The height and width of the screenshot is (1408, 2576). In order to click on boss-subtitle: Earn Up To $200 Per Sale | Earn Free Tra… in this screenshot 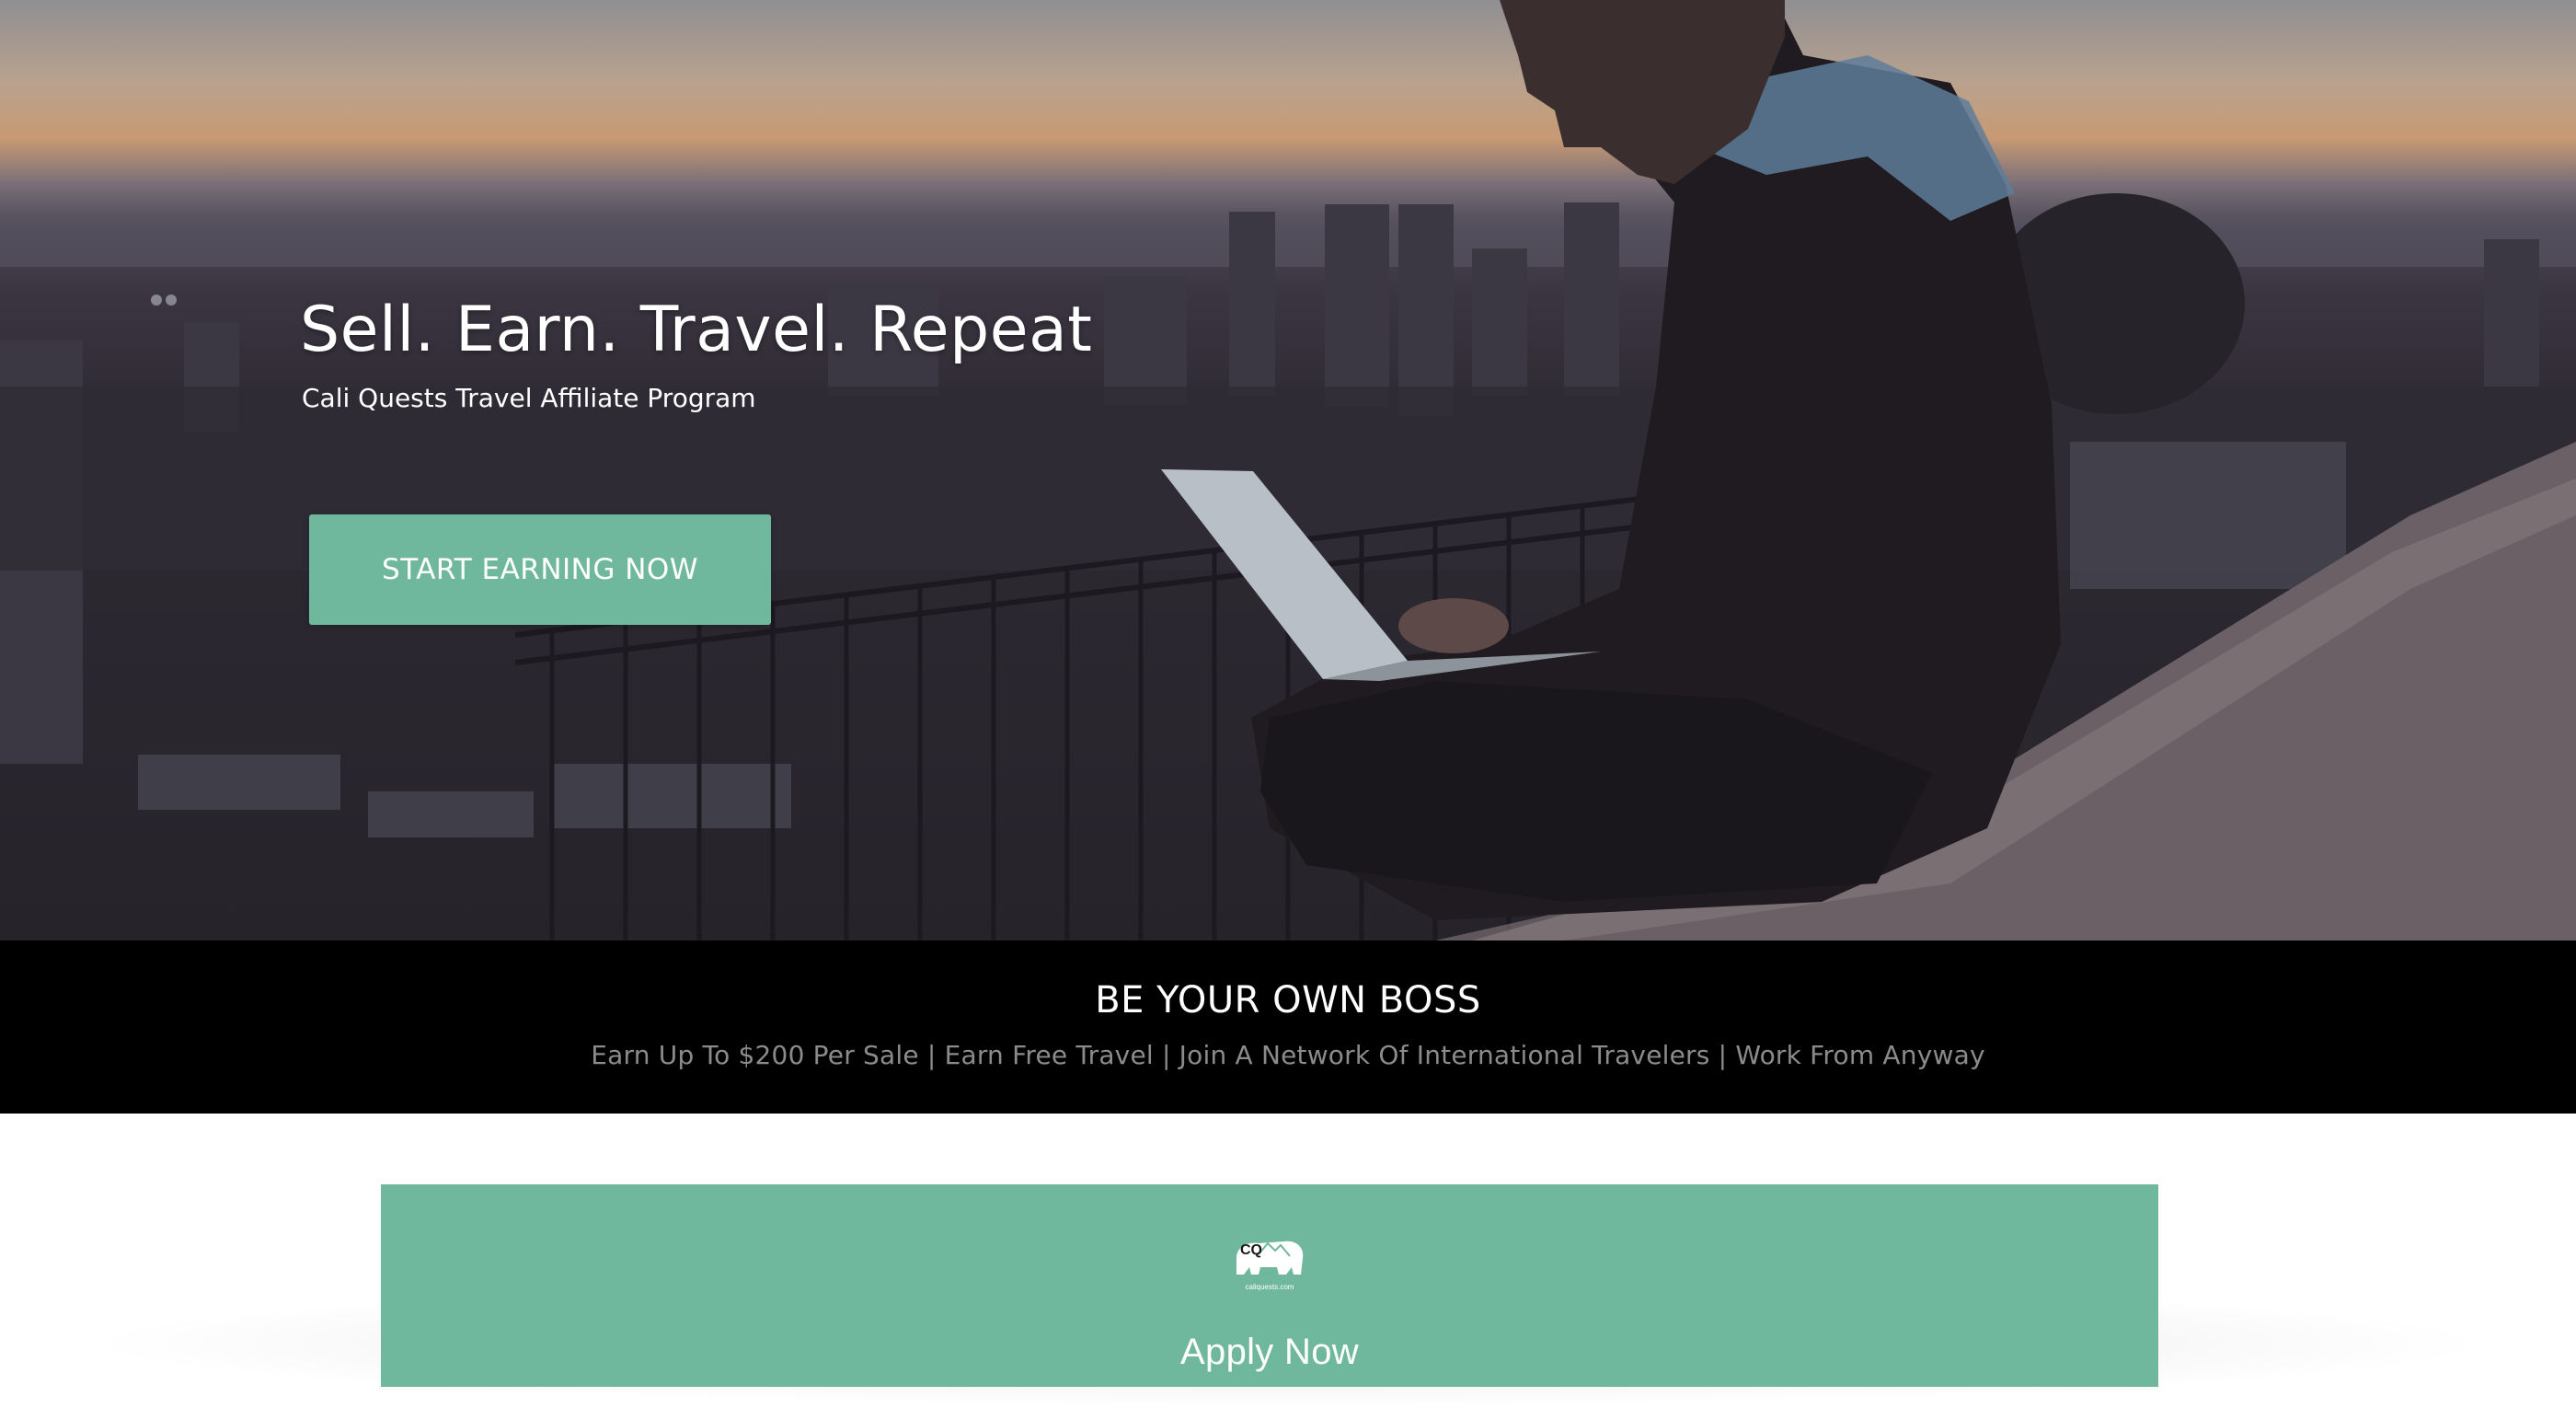, I will do `click(1288, 1055)`.